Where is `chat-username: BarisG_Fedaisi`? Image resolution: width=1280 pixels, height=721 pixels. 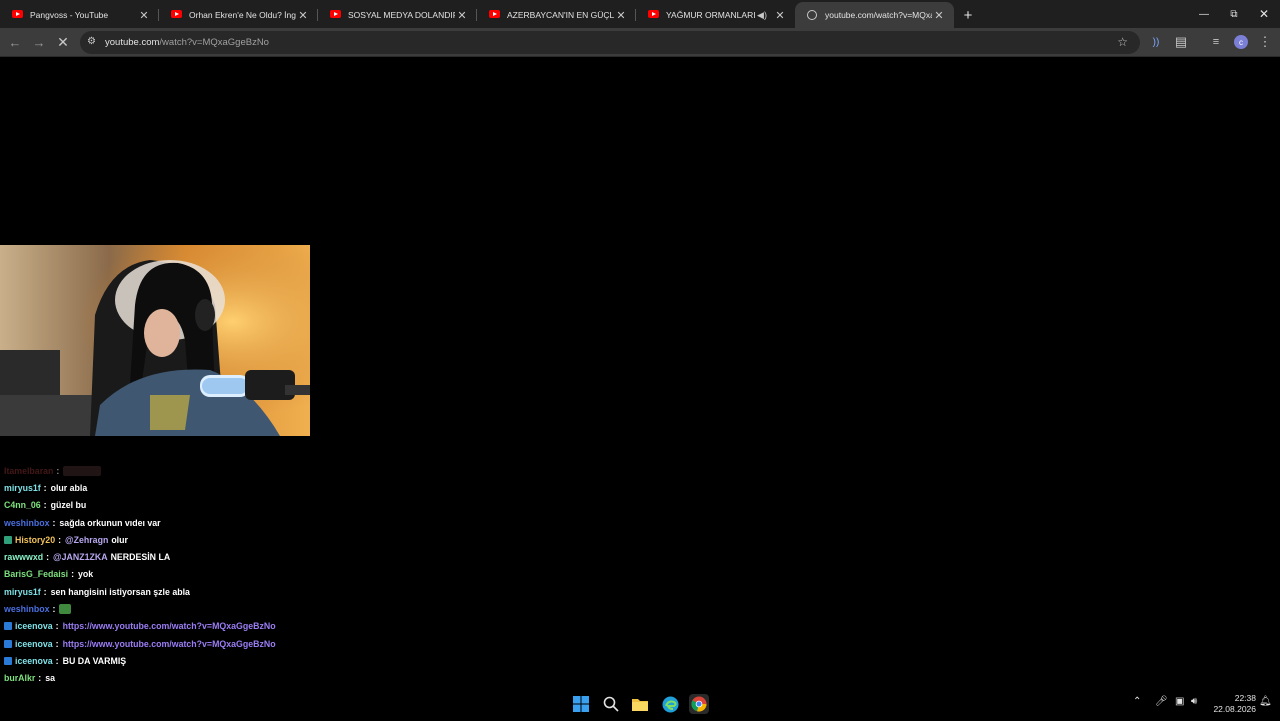 chat-username: BarisG_Fedaisi is located at coordinates (36, 574).